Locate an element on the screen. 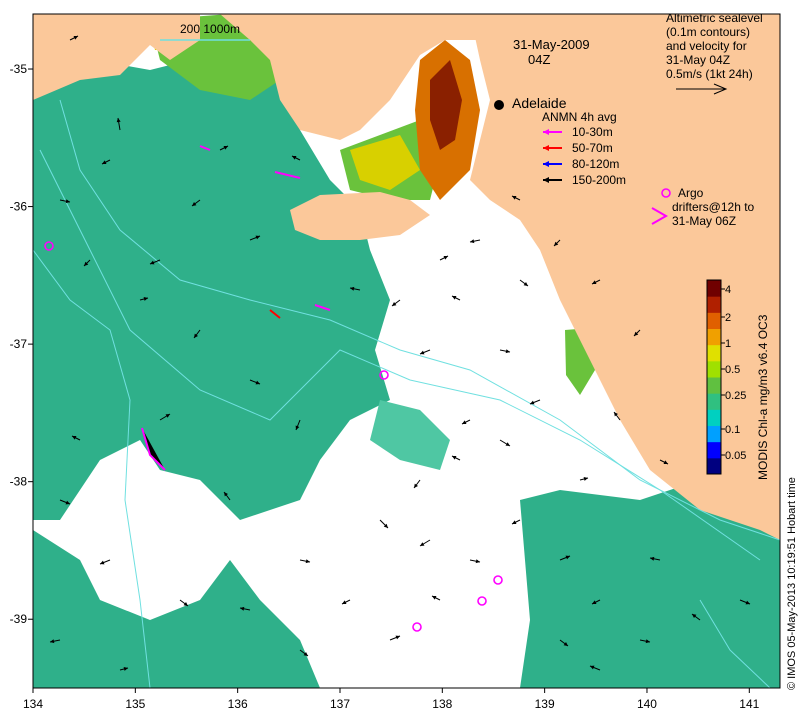  altimetry-legend-line: and velocity for is located at coordinates (706, 46).